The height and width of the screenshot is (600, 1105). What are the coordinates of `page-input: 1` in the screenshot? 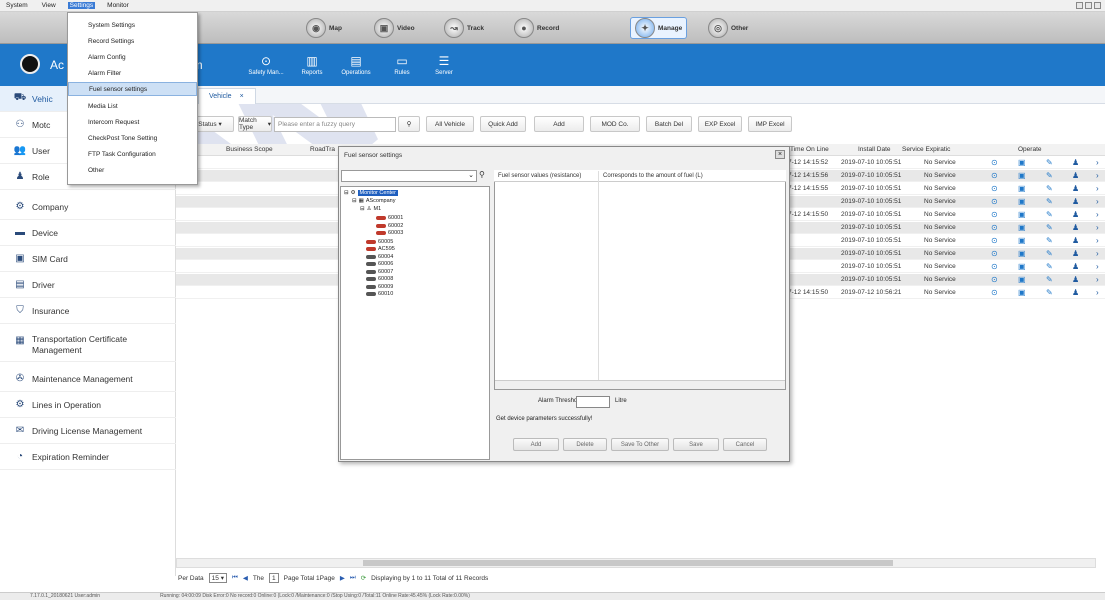 It's located at (274, 578).